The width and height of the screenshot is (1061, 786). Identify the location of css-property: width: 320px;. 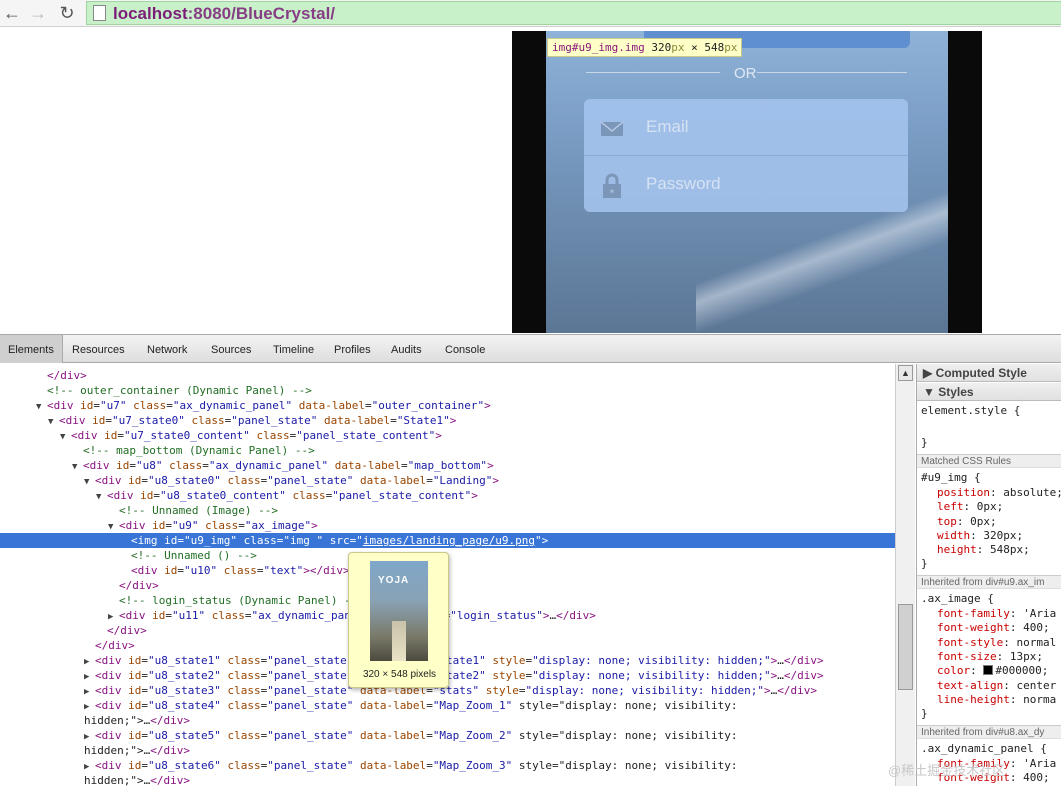
(980, 536).